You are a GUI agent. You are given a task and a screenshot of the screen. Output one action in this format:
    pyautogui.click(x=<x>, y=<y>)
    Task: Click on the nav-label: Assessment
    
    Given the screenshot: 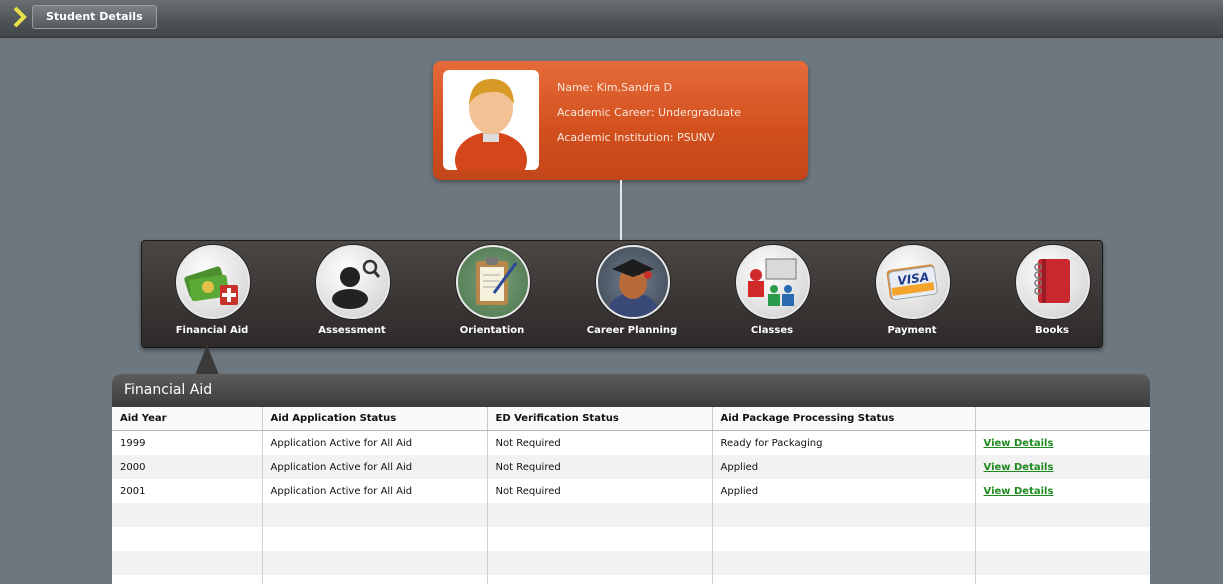 What is the action you would take?
    pyautogui.click(x=352, y=330)
    